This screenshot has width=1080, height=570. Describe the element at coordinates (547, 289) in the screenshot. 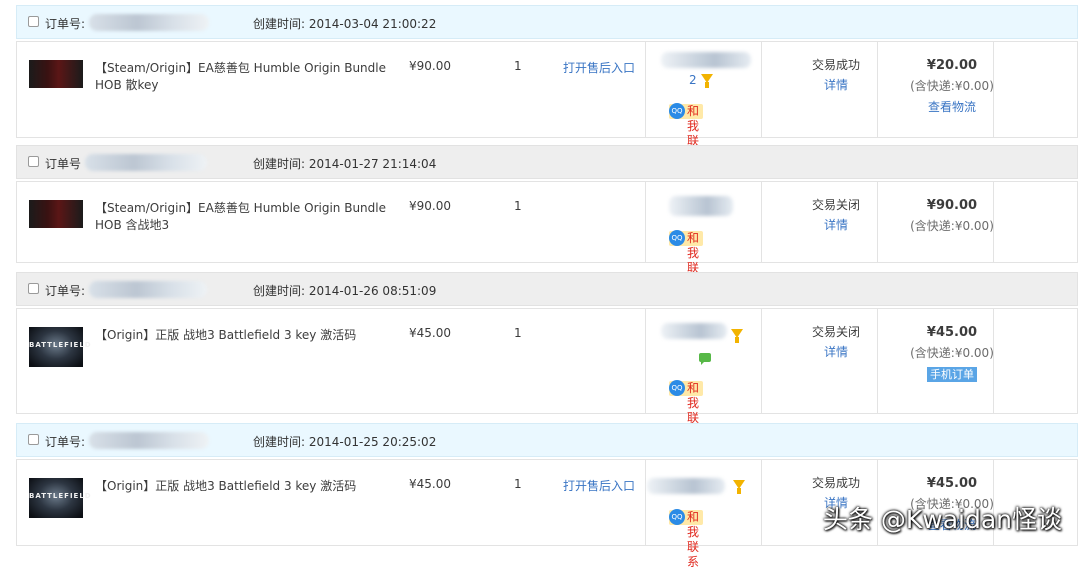

I see `order-header: 订单号: 创建时间: 2014-01-26 08:51:09` at that location.